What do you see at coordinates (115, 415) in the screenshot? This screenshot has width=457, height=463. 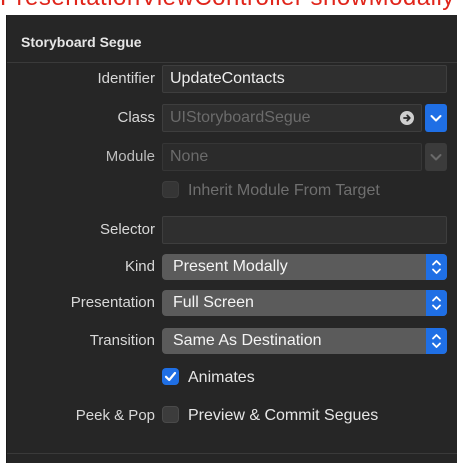 I see `peek-pop-label: Peek & Pop` at bounding box center [115, 415].